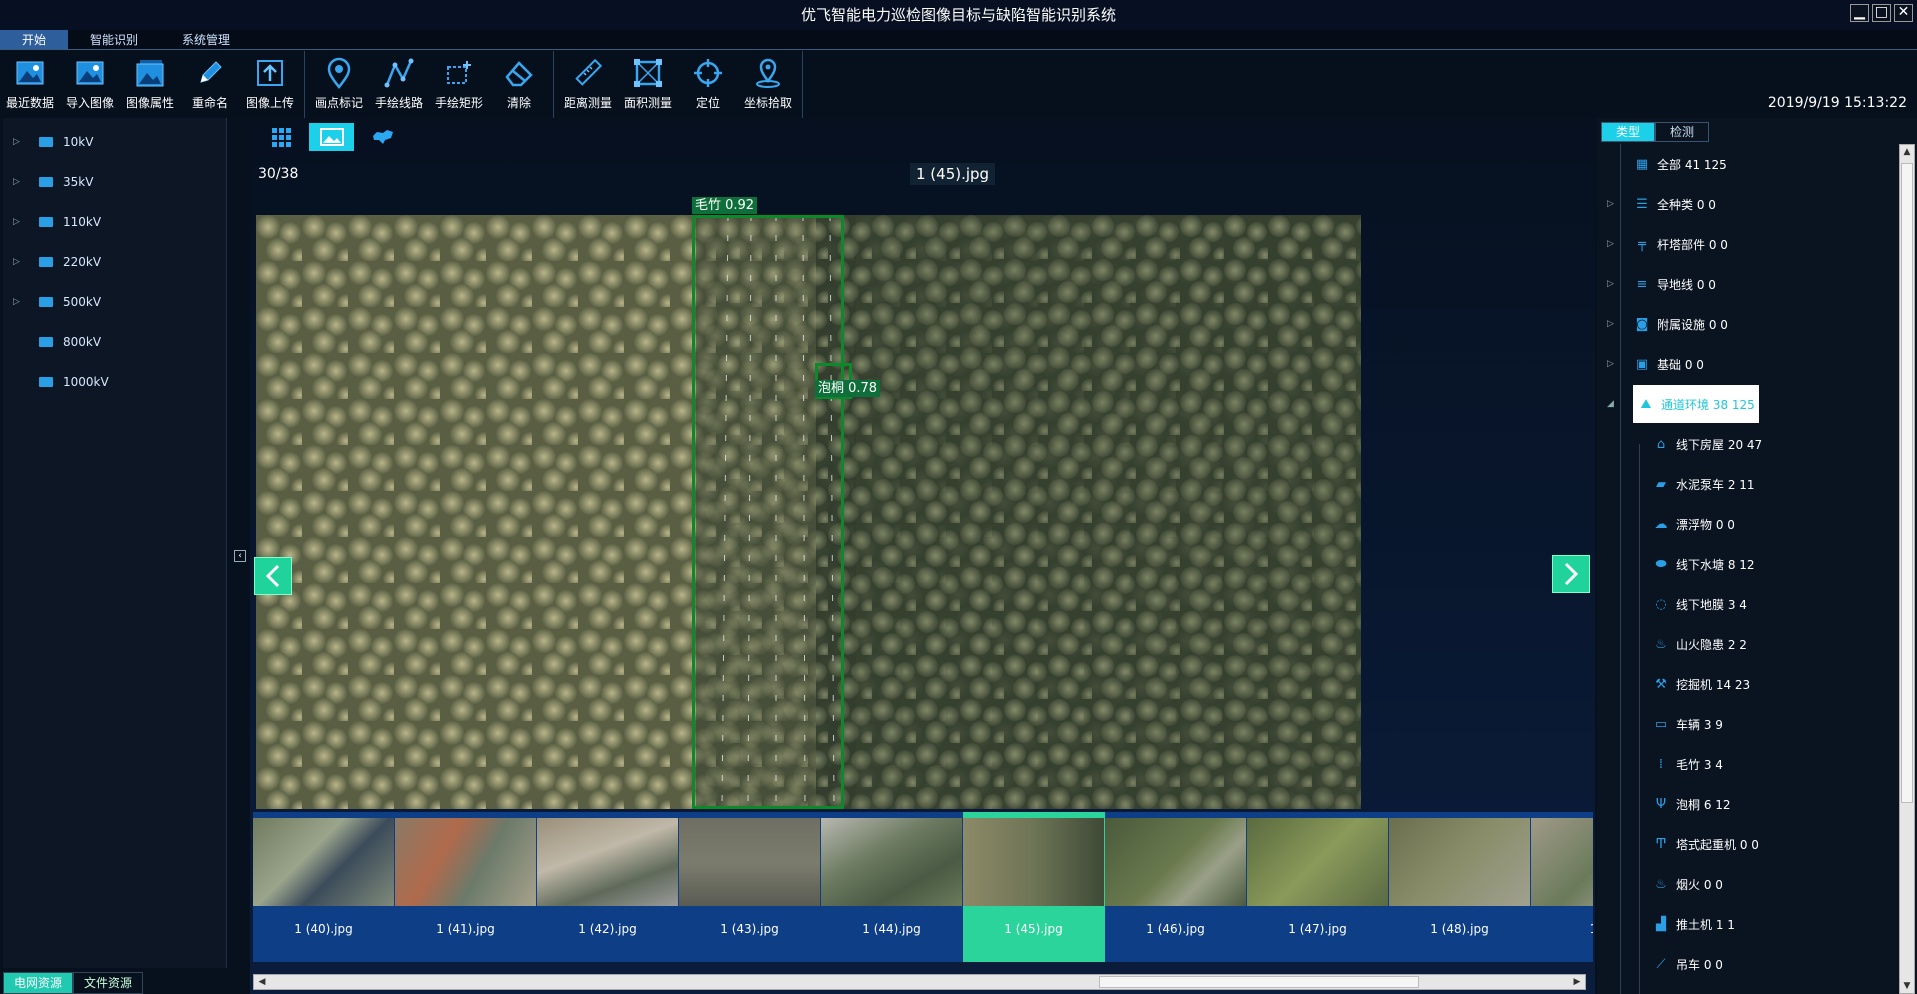  What do you see at coordinates (240, 556) in the screenshot?
I see `collapse-panel-button: ‹` at bounding box center [240, 556].